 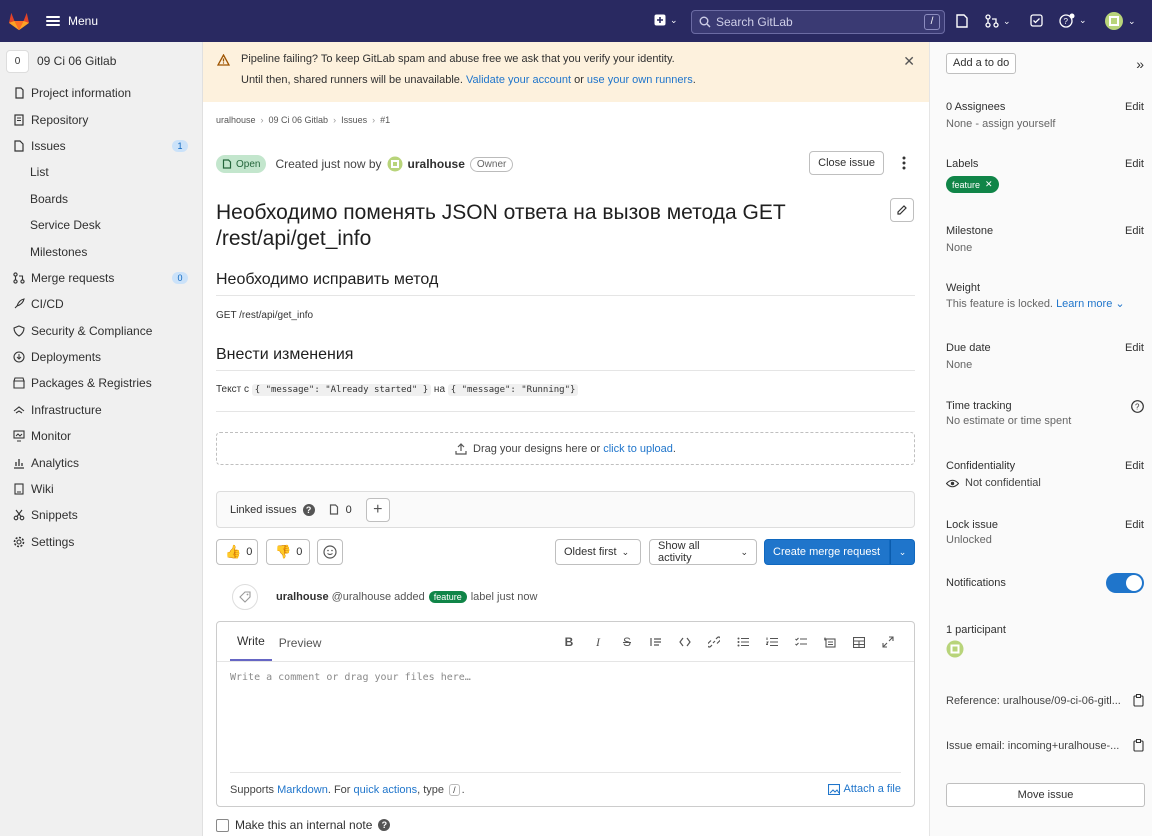 I want to click on close-issue-button: Close issue, so click(x=846, y=163).